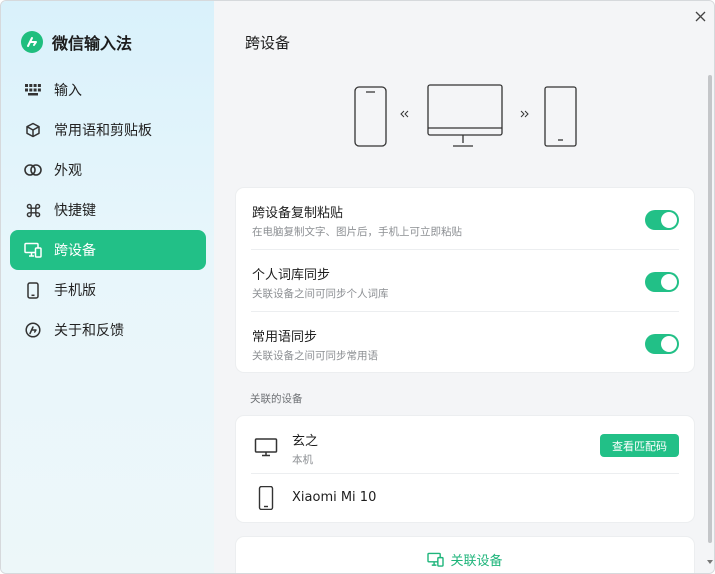 The height and width of the screenshot is (574, 715). I want to click on app-logo-icon, so click(32, 42).